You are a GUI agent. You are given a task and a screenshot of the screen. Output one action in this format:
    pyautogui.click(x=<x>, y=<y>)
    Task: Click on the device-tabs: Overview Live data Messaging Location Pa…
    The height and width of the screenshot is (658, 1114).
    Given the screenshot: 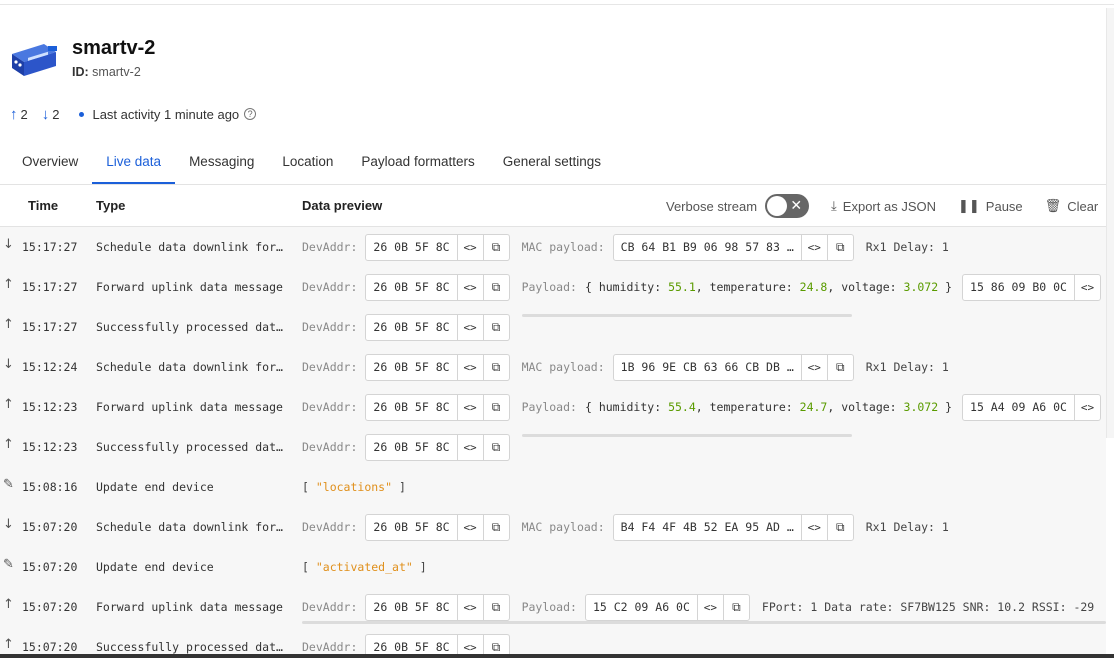 What is the action you would take?
    pyautogui.click(x=311, y=166)
    